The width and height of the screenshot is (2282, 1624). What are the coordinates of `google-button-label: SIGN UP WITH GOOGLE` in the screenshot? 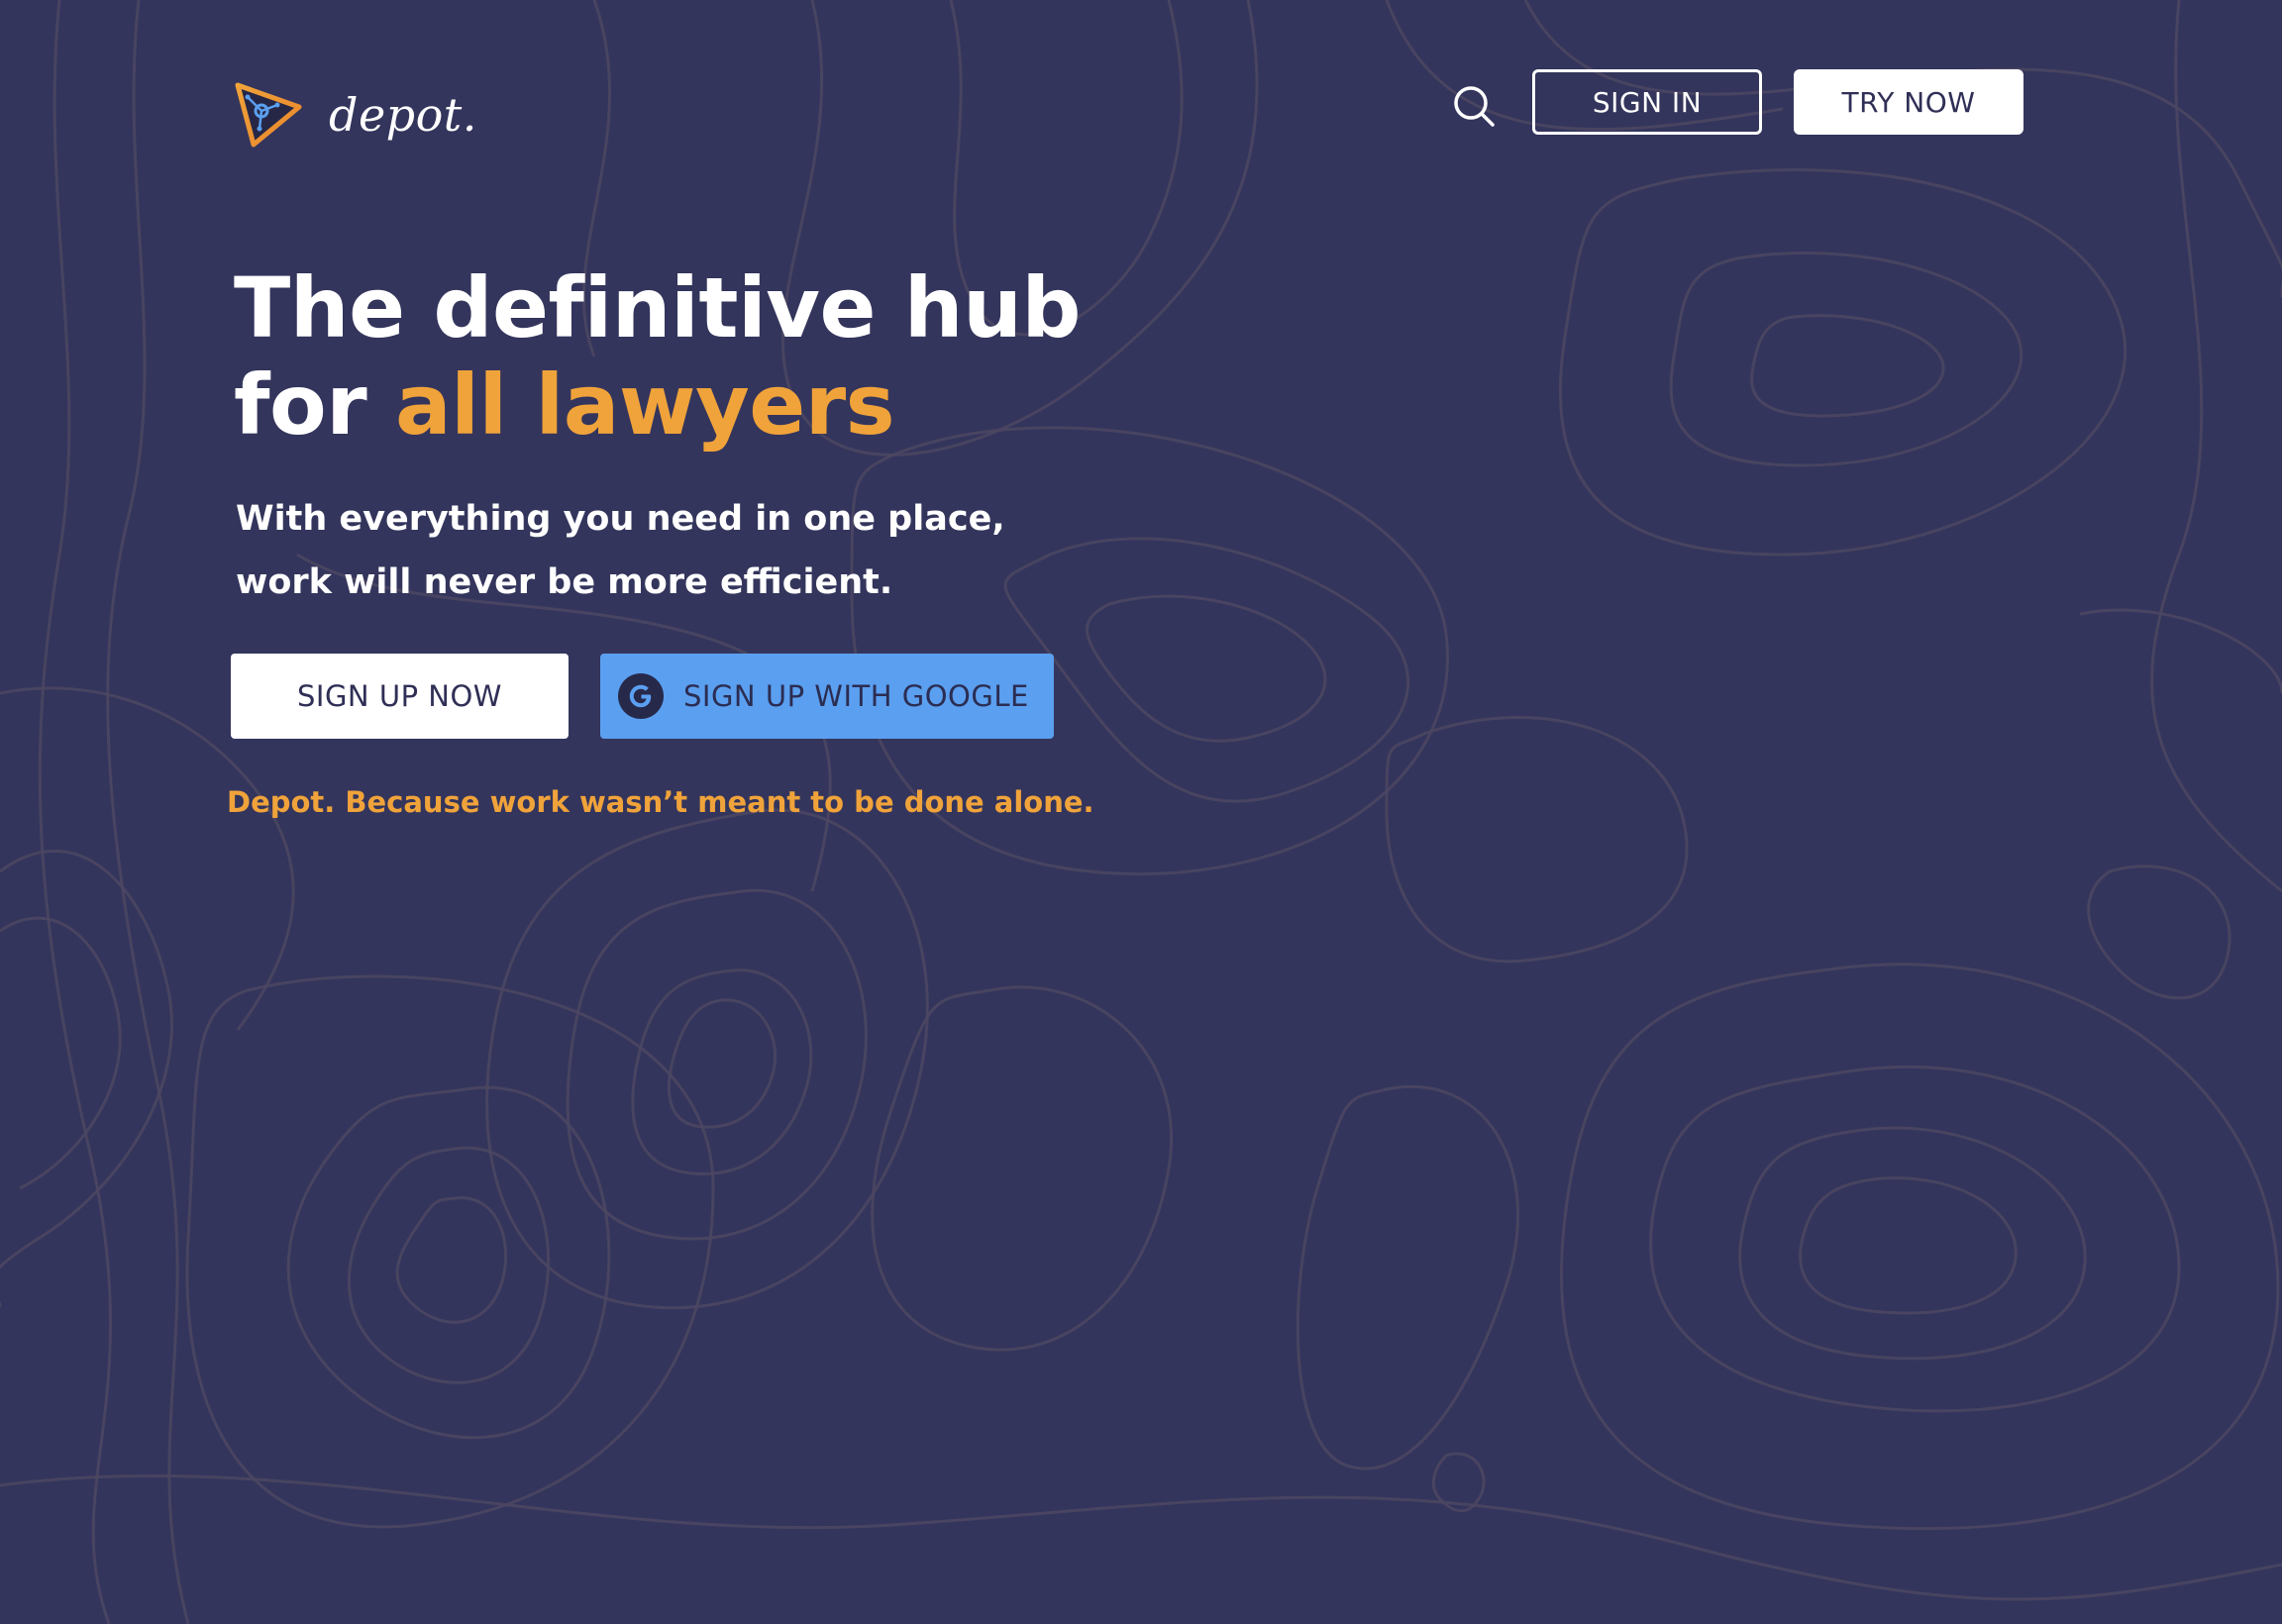 It's located at (856, 696).